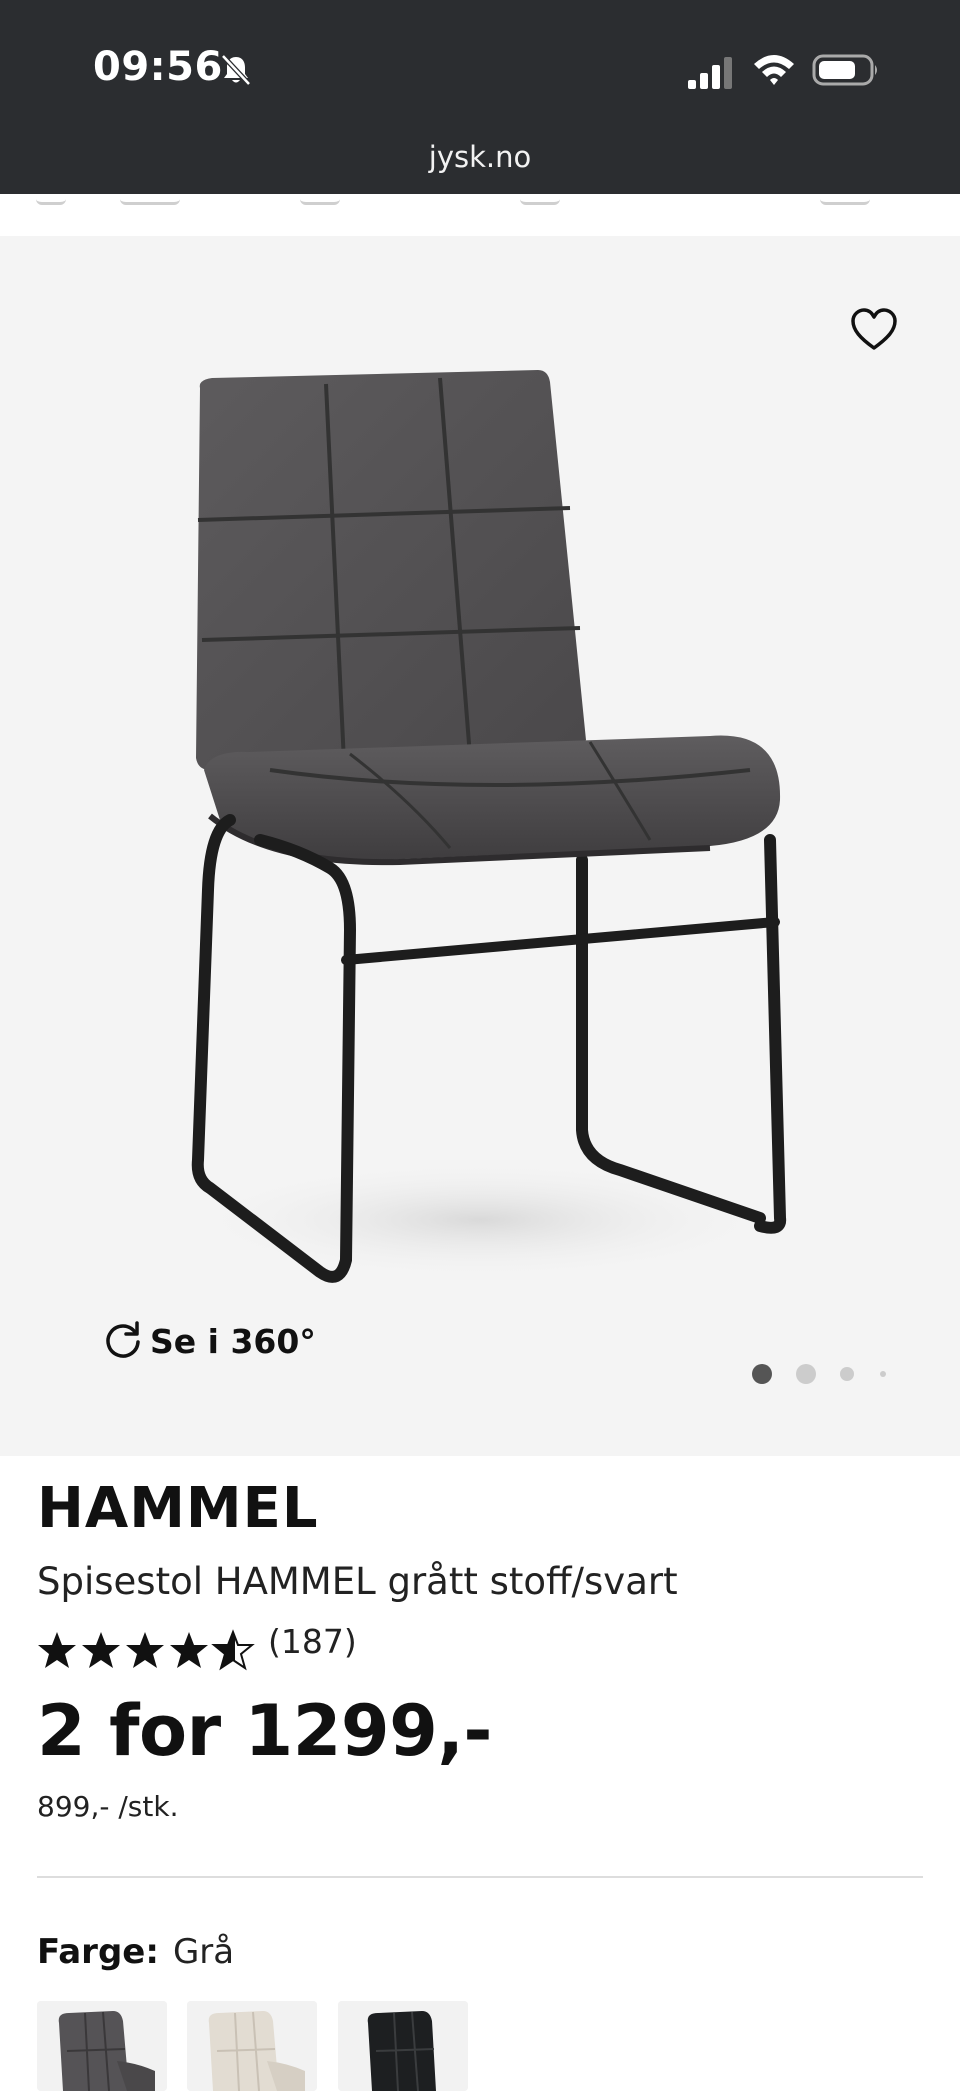 The height and width of the screenshot is (2091, 960). I want to click on half-star-icon, so click(233, 1650).